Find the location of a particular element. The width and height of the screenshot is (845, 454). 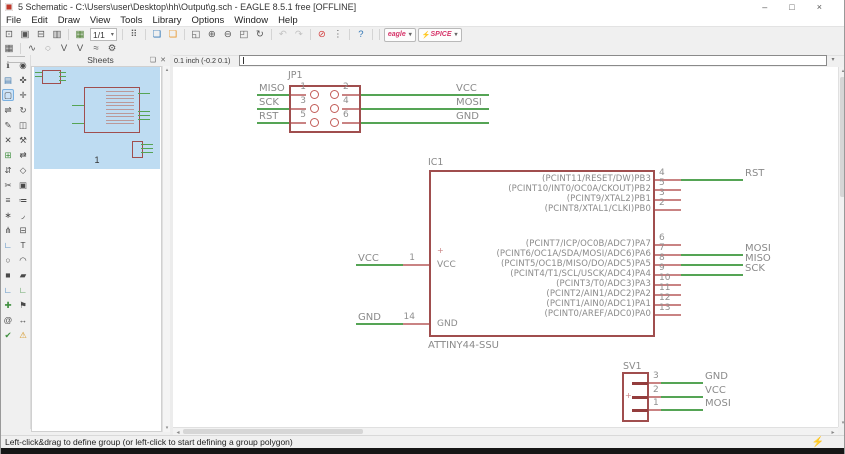

ic1-value: ATTINY44-SSU is located at coordinates (463, 345).